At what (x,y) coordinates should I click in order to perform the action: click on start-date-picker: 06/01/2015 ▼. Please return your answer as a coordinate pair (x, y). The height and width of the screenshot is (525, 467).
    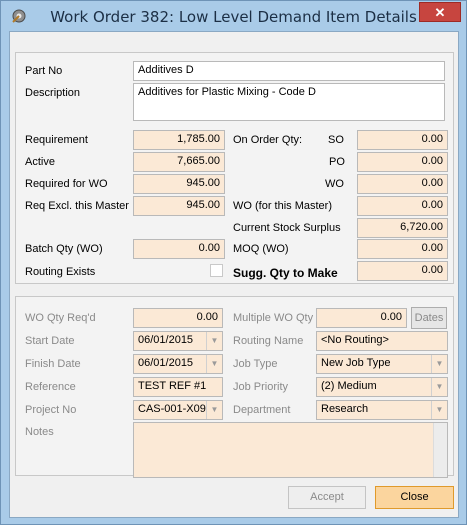
    Looking at the image, I should click on (178, 341).